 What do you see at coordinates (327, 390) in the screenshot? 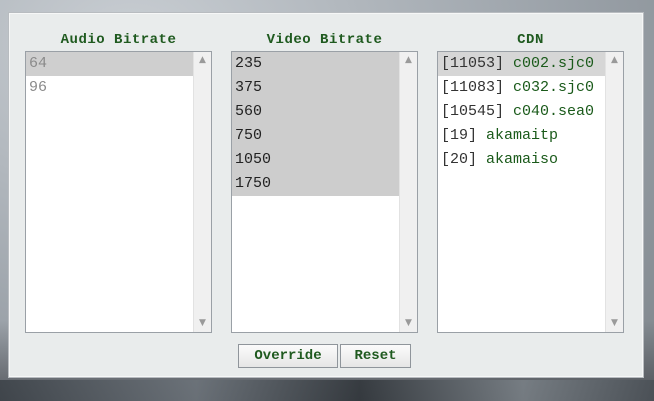
I see `background-strip` at bounding box center [327, 390].